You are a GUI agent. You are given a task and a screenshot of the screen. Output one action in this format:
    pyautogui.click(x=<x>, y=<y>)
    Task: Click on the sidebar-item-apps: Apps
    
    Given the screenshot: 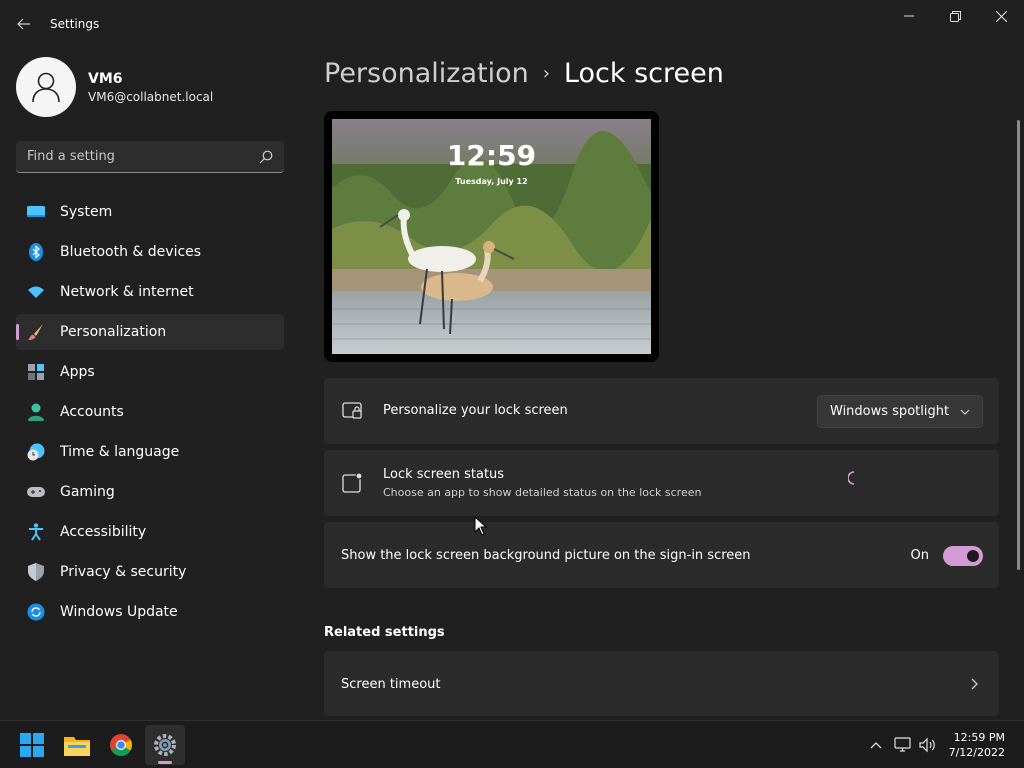 What is the action you would take?
    pyautogui.click(x=150, y=372)
    